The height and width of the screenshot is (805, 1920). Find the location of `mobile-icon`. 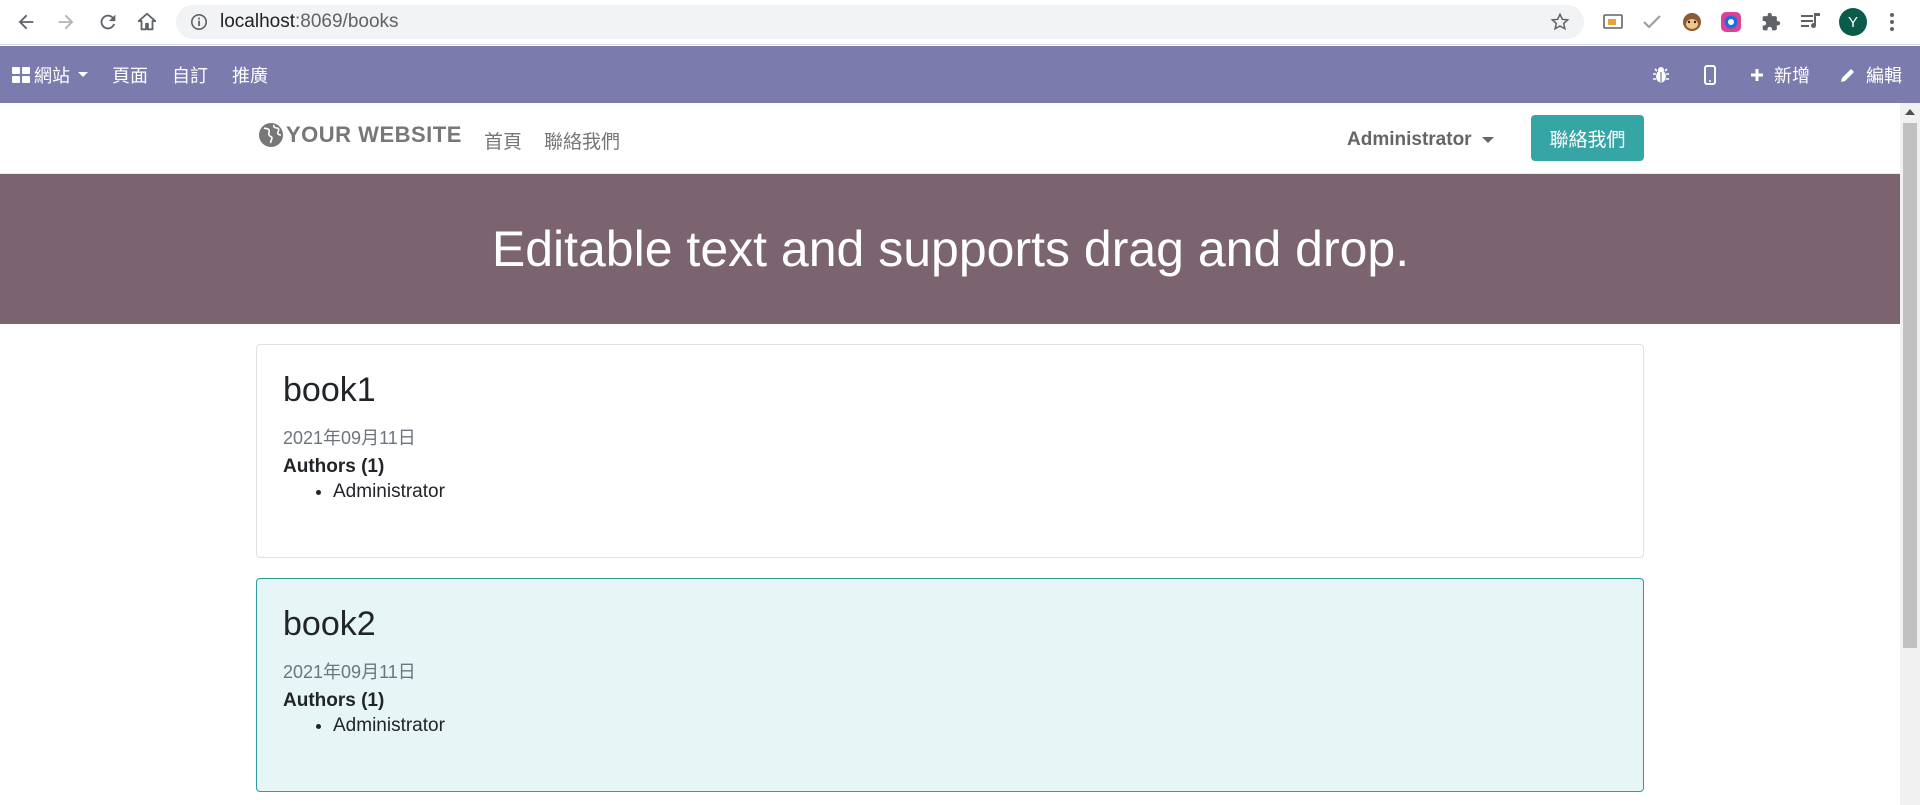

mobile-icon is located at coordinates (1710, 74).